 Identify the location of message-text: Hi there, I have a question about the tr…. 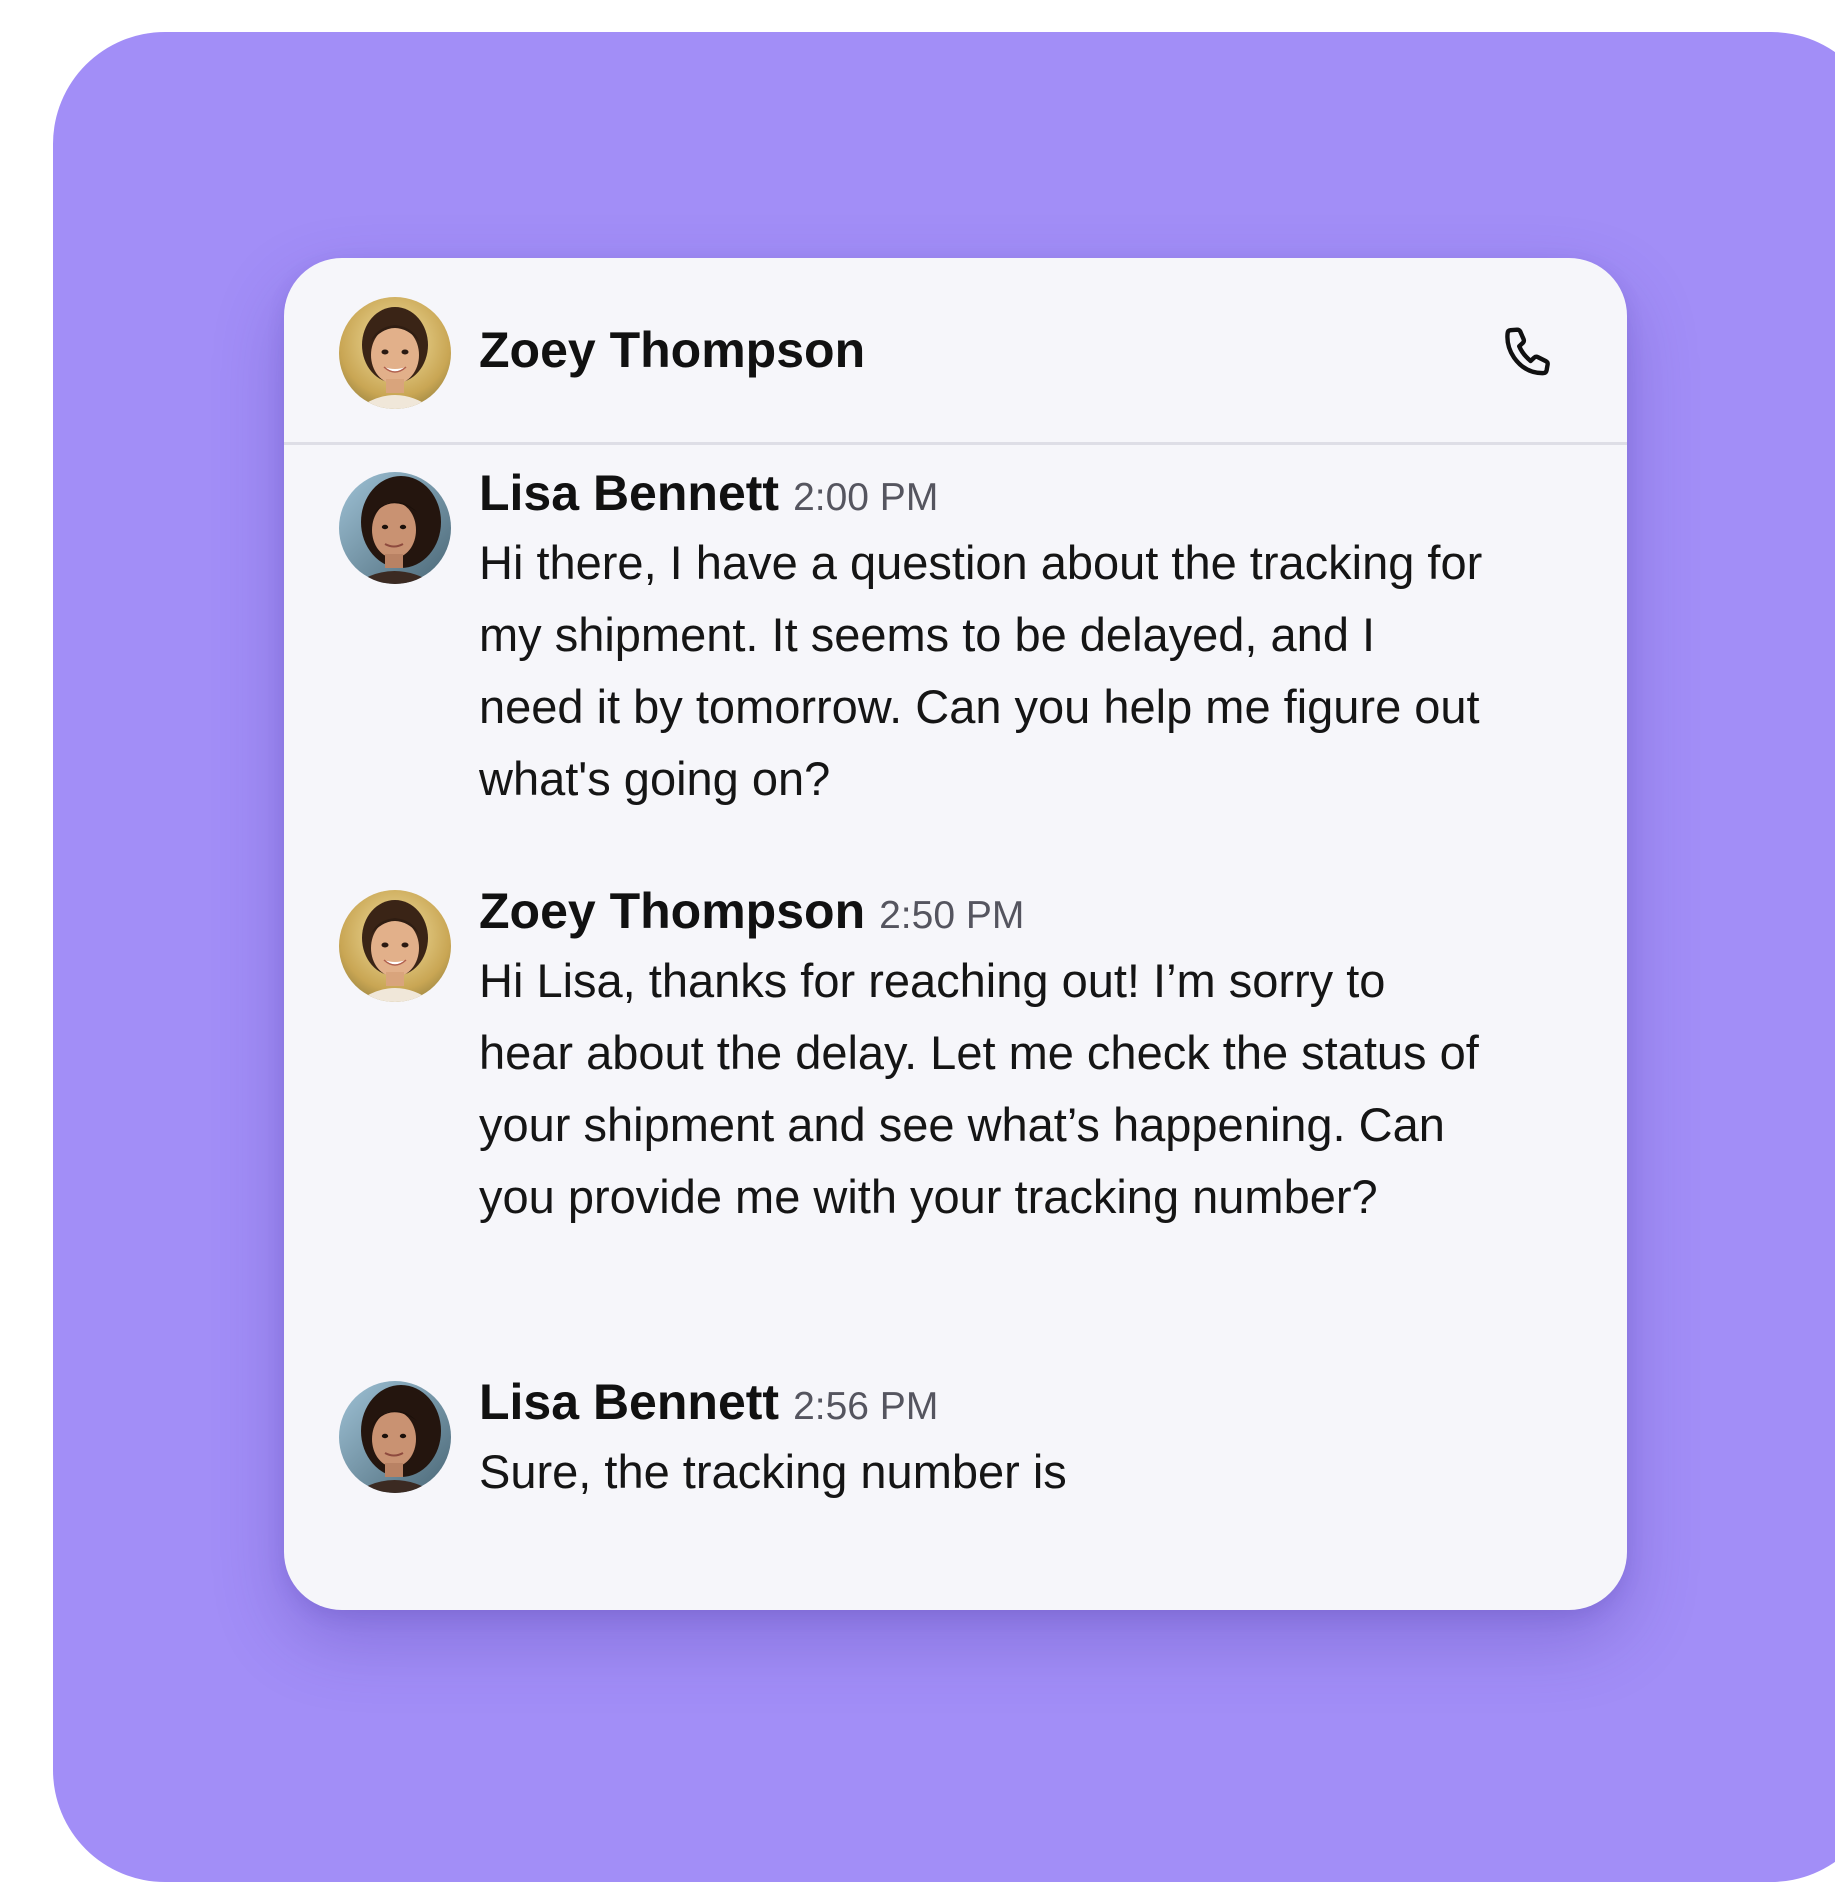
(981, 670).